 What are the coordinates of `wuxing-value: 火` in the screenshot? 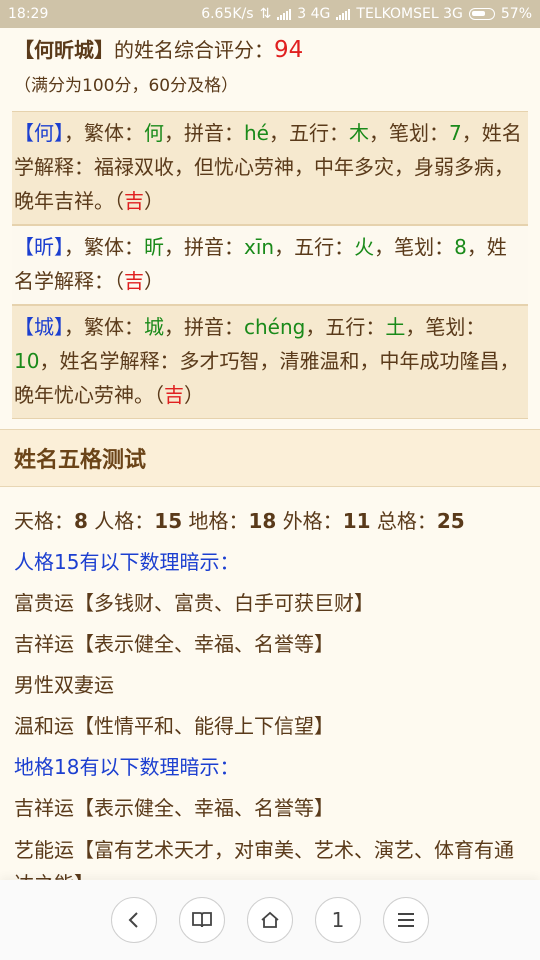 It's located at (364, 247).